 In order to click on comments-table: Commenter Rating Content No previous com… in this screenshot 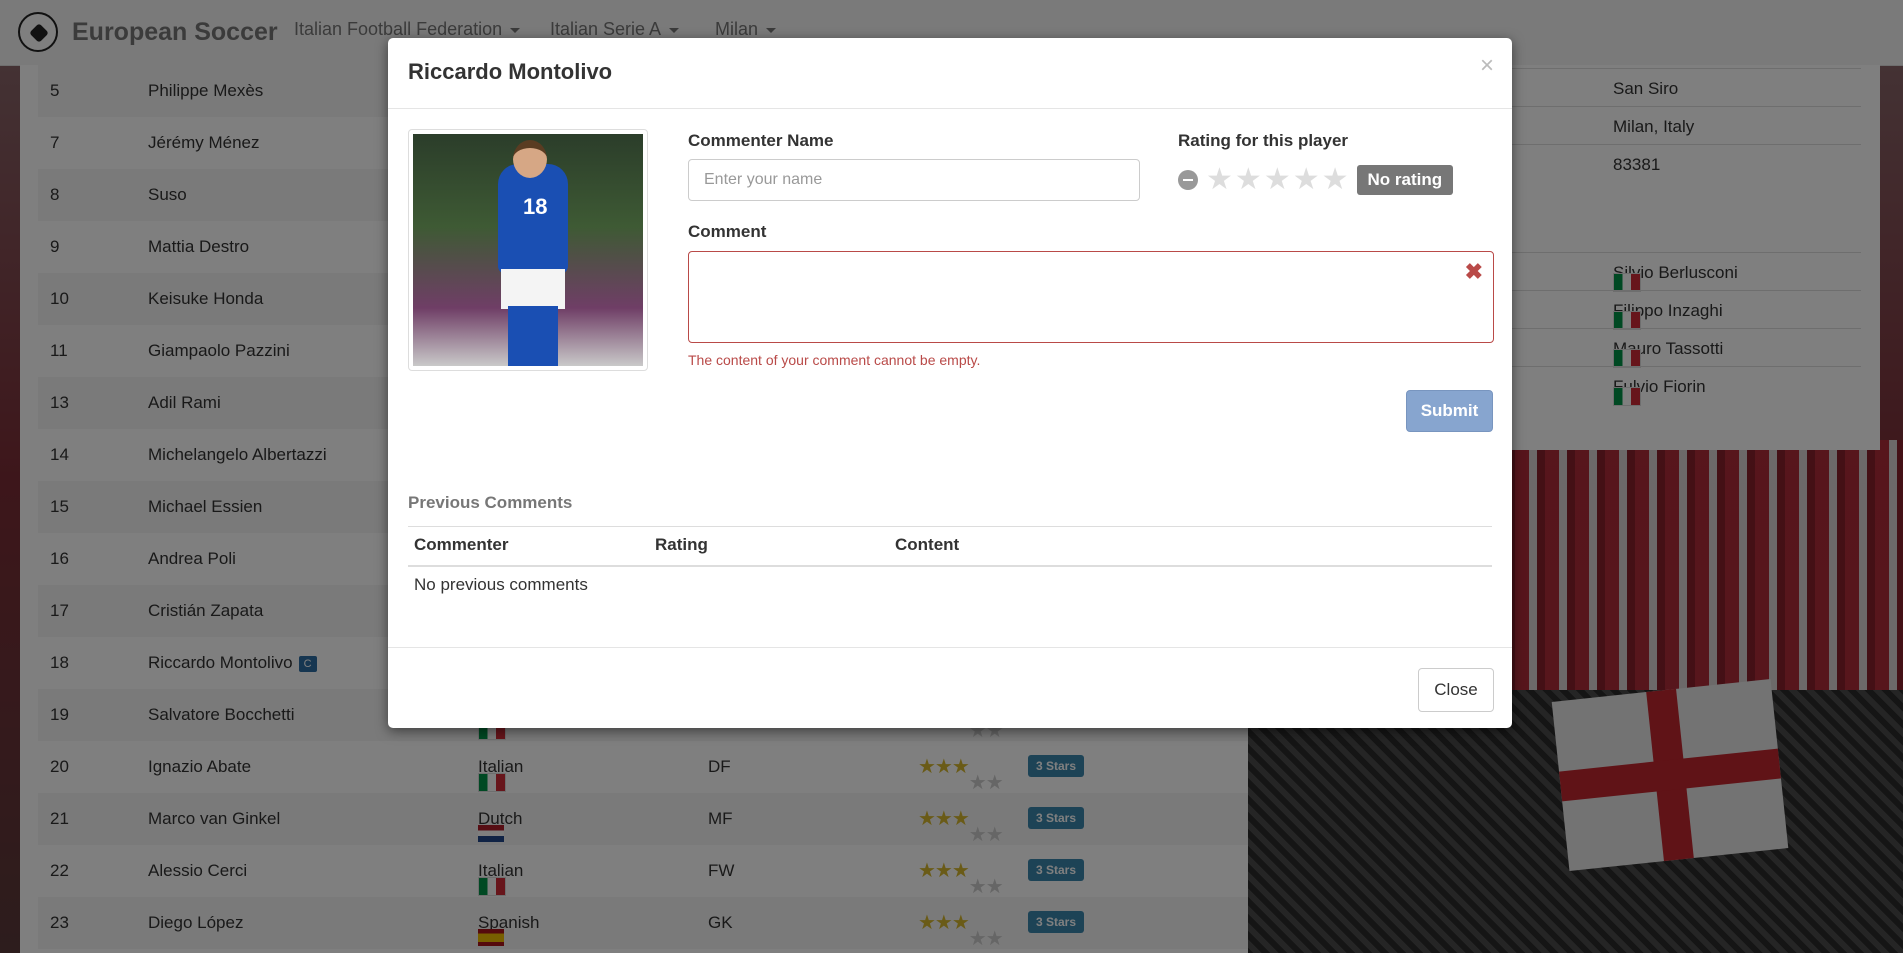, I will do `click(950, 560)`.